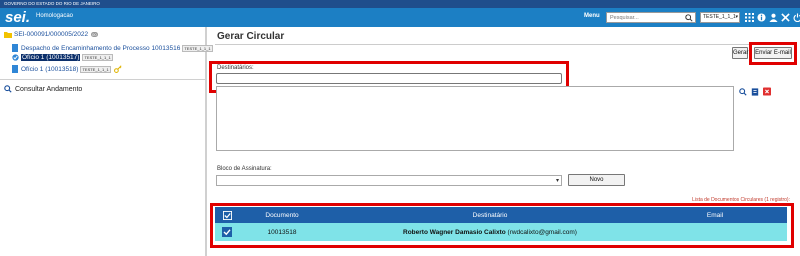 The image size is (800, 256). What do you see at coordinates (400, 17) in the screenshot?
I see `top-navigation-bar: sei. Homologacao Menu TESTE_1_1_1 ▾` at bounding box center [400, 17].